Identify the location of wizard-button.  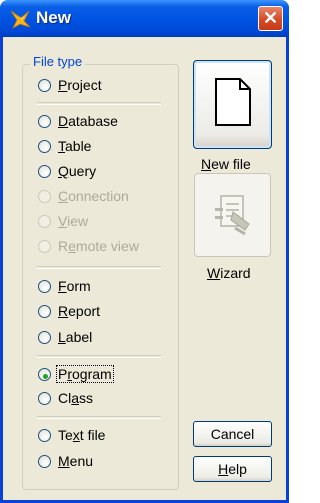
(232, 215).